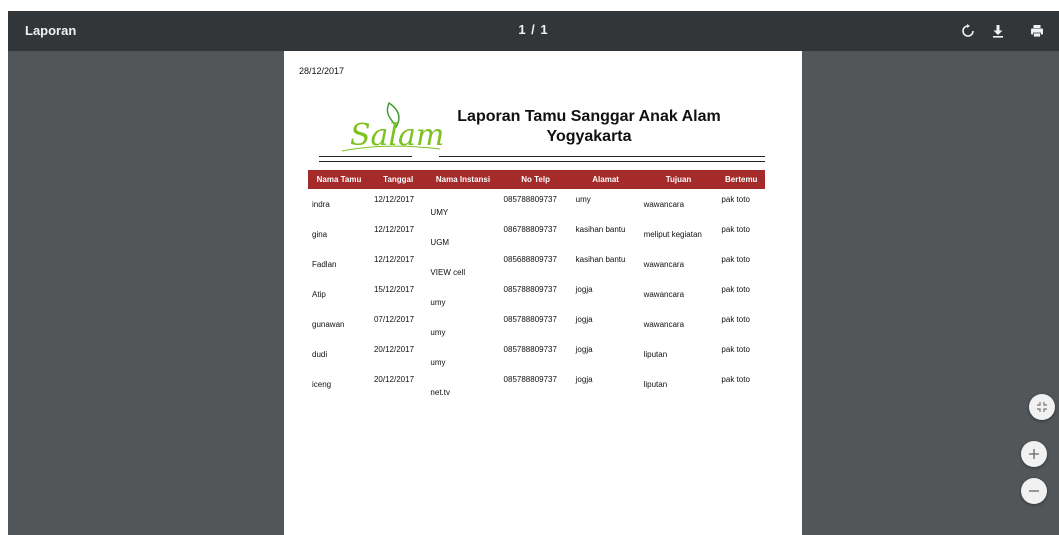 This screenshot has width=1059, height=535. What do you see at coordinates (440, 242) in the screenshot?
I see `table-cell: UGM` at bounding box center [440, 242].